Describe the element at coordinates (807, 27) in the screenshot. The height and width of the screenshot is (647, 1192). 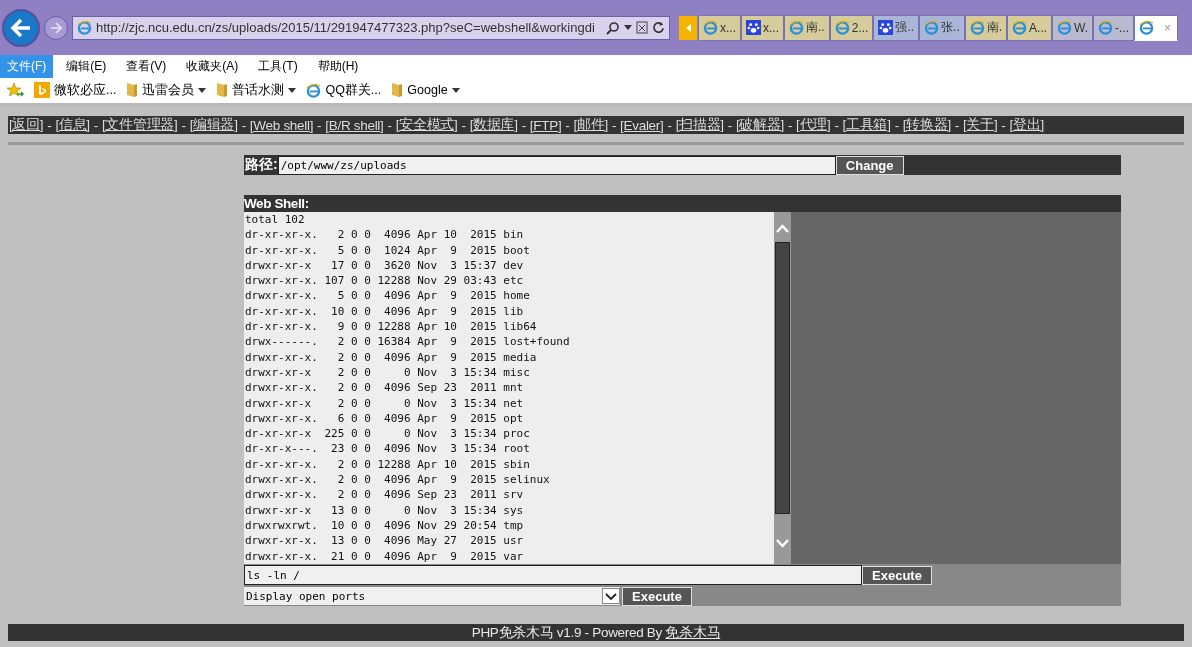
I see `browser-tab: 南..` at that location.